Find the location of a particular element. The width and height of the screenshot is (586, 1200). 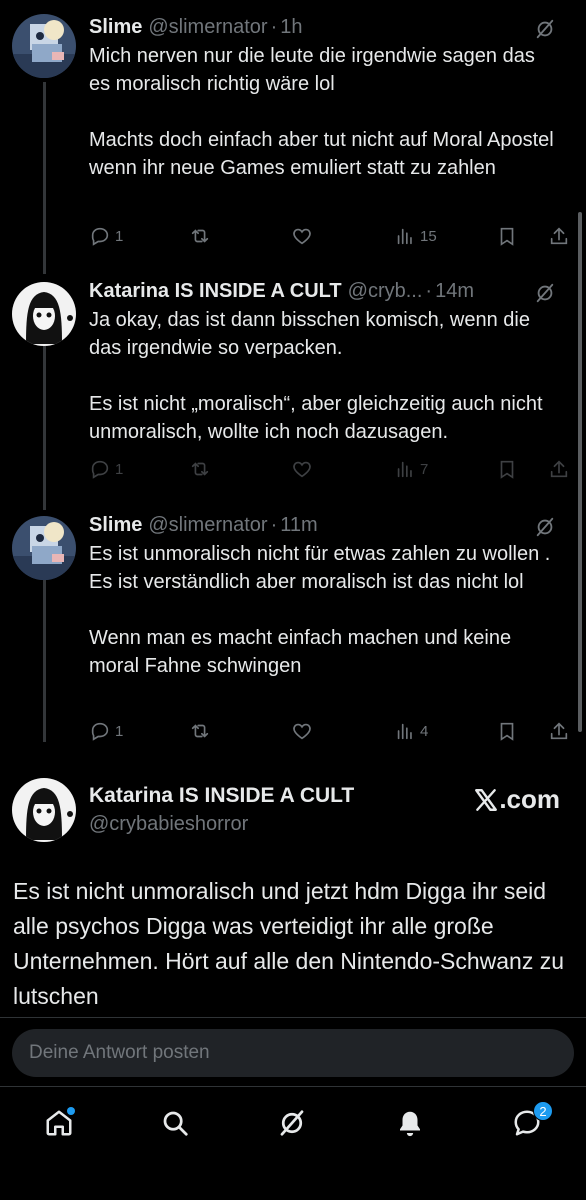

search-icon is located at coordinates (175, 1123).